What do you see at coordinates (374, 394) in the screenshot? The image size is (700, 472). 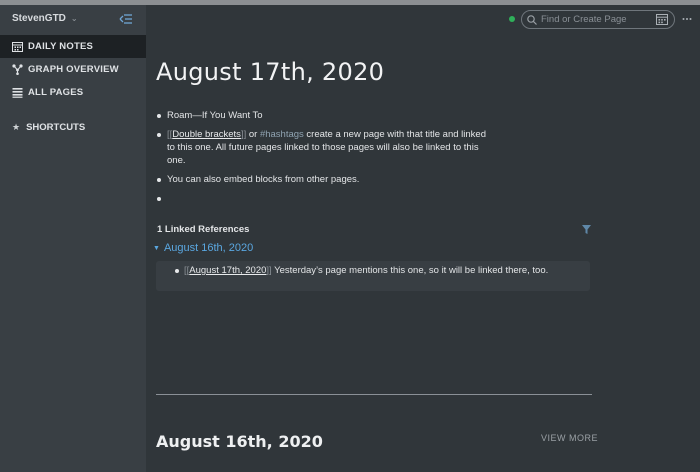 I see `page-divider` at bounding box center [374, 394].